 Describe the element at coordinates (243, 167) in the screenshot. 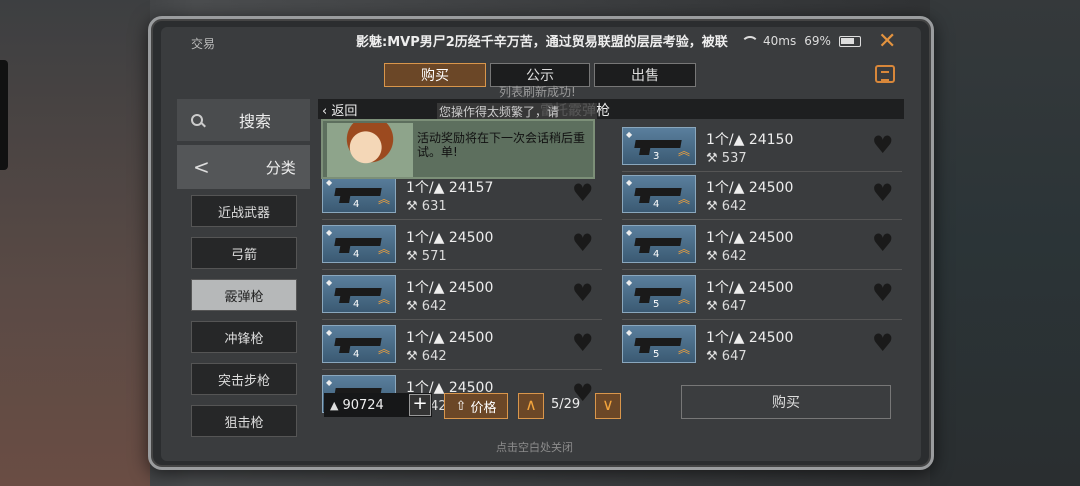

I see `category-header: < 分类` at that location.